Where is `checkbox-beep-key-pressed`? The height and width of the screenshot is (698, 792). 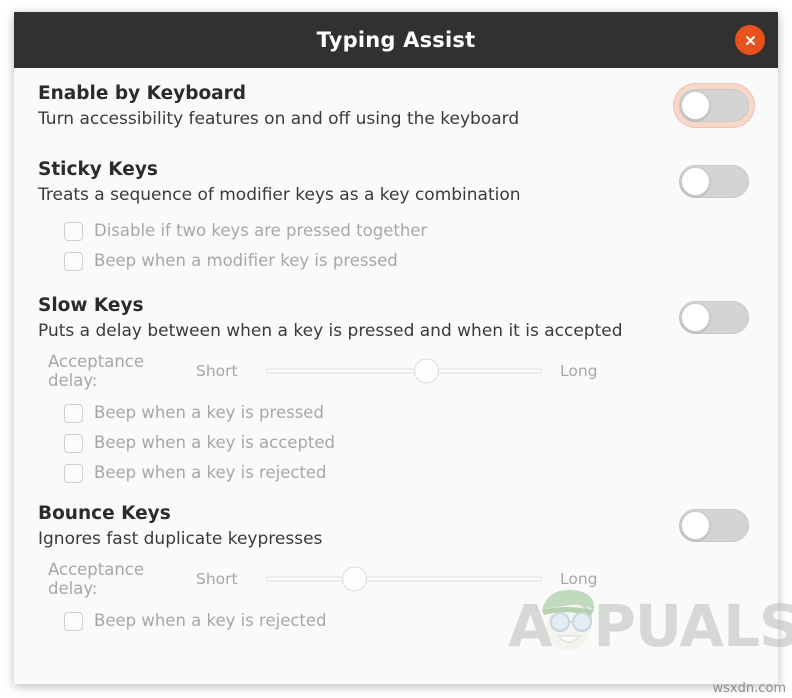 checkbox-beep-key-pressed is located at coordinates (73, 413).